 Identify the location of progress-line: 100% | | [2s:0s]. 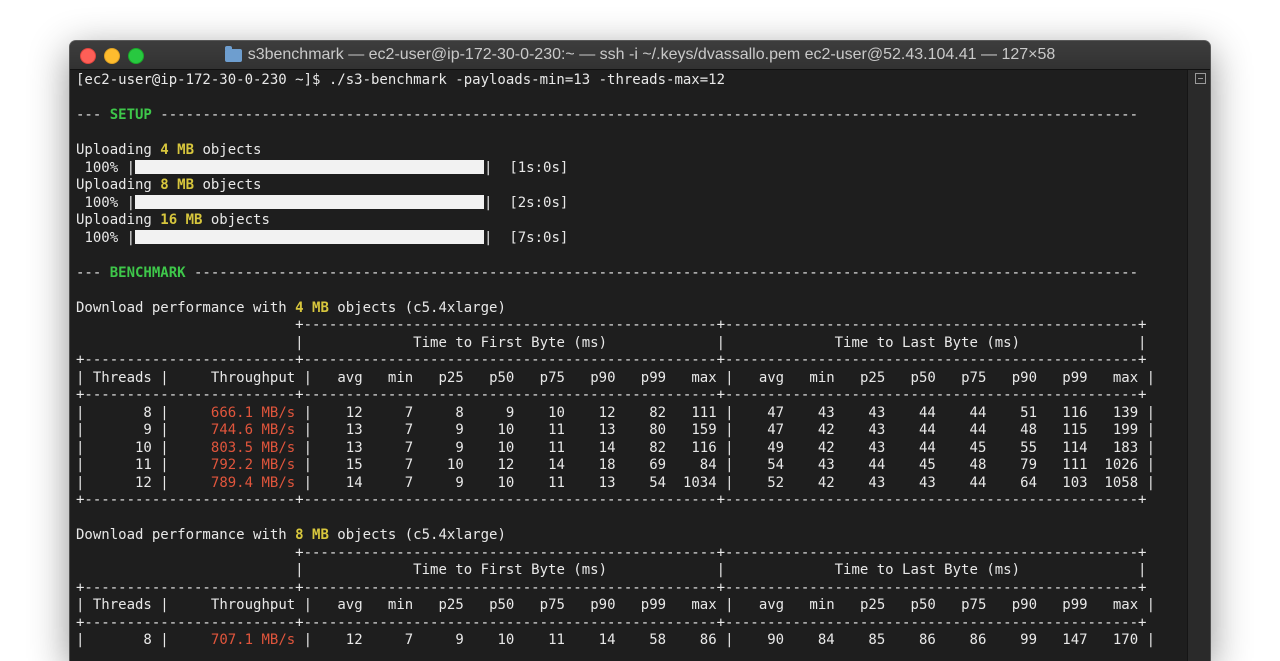
(326, 202).